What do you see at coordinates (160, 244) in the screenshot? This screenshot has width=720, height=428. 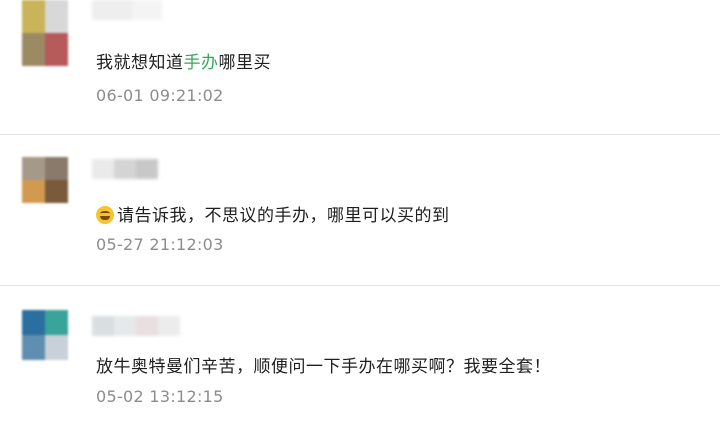 I see `comment-timestamp: 05-27 21:12:03` at bounding box center [160, 244].